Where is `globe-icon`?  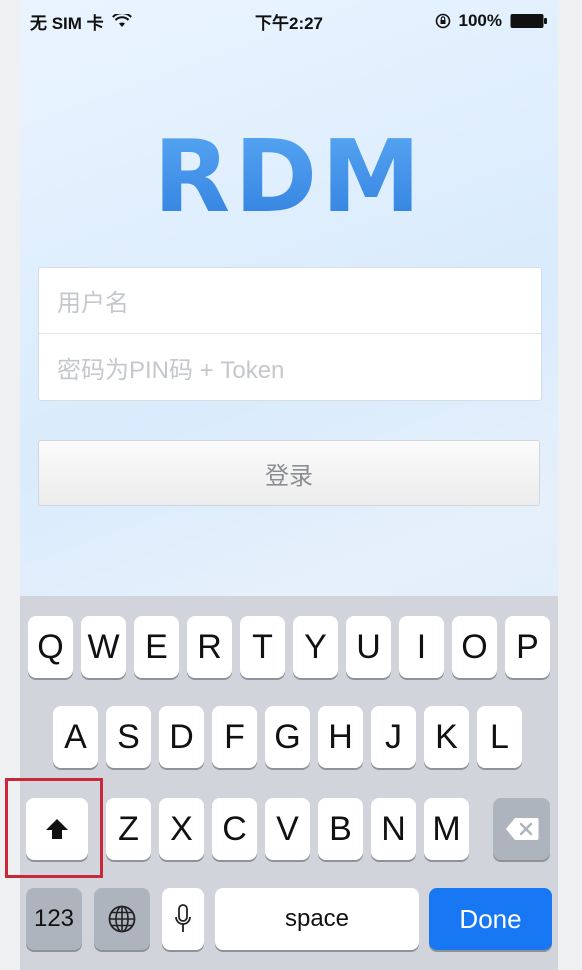
globe-icon is located at coordinates (122, 919).